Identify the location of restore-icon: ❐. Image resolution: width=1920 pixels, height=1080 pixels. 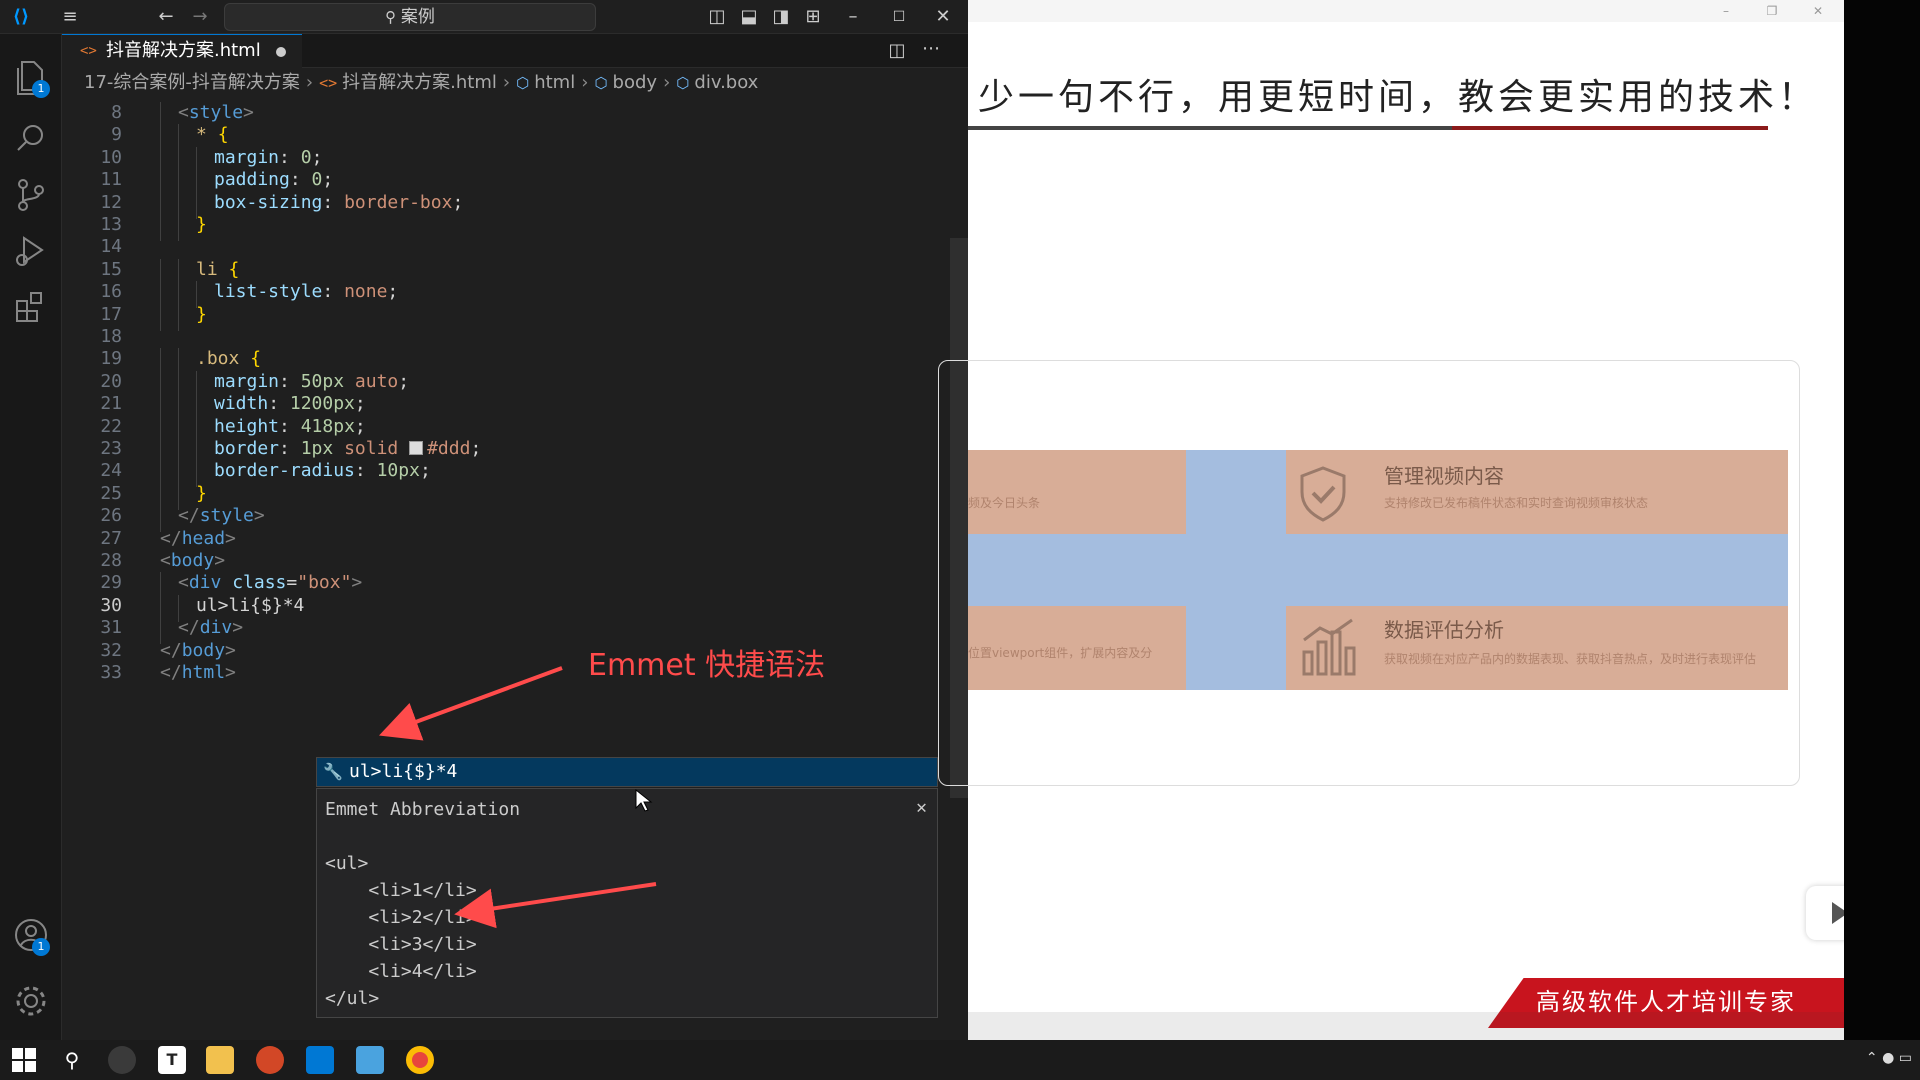
(1772, 11).